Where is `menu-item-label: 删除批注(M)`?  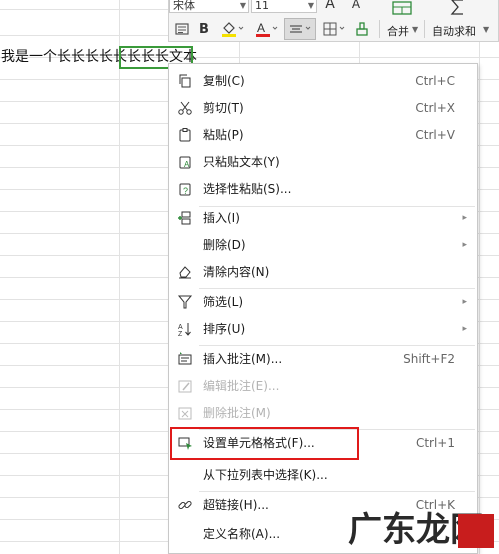
menu-item-label: 删除批注(M) is located at coordinates (237, 413).